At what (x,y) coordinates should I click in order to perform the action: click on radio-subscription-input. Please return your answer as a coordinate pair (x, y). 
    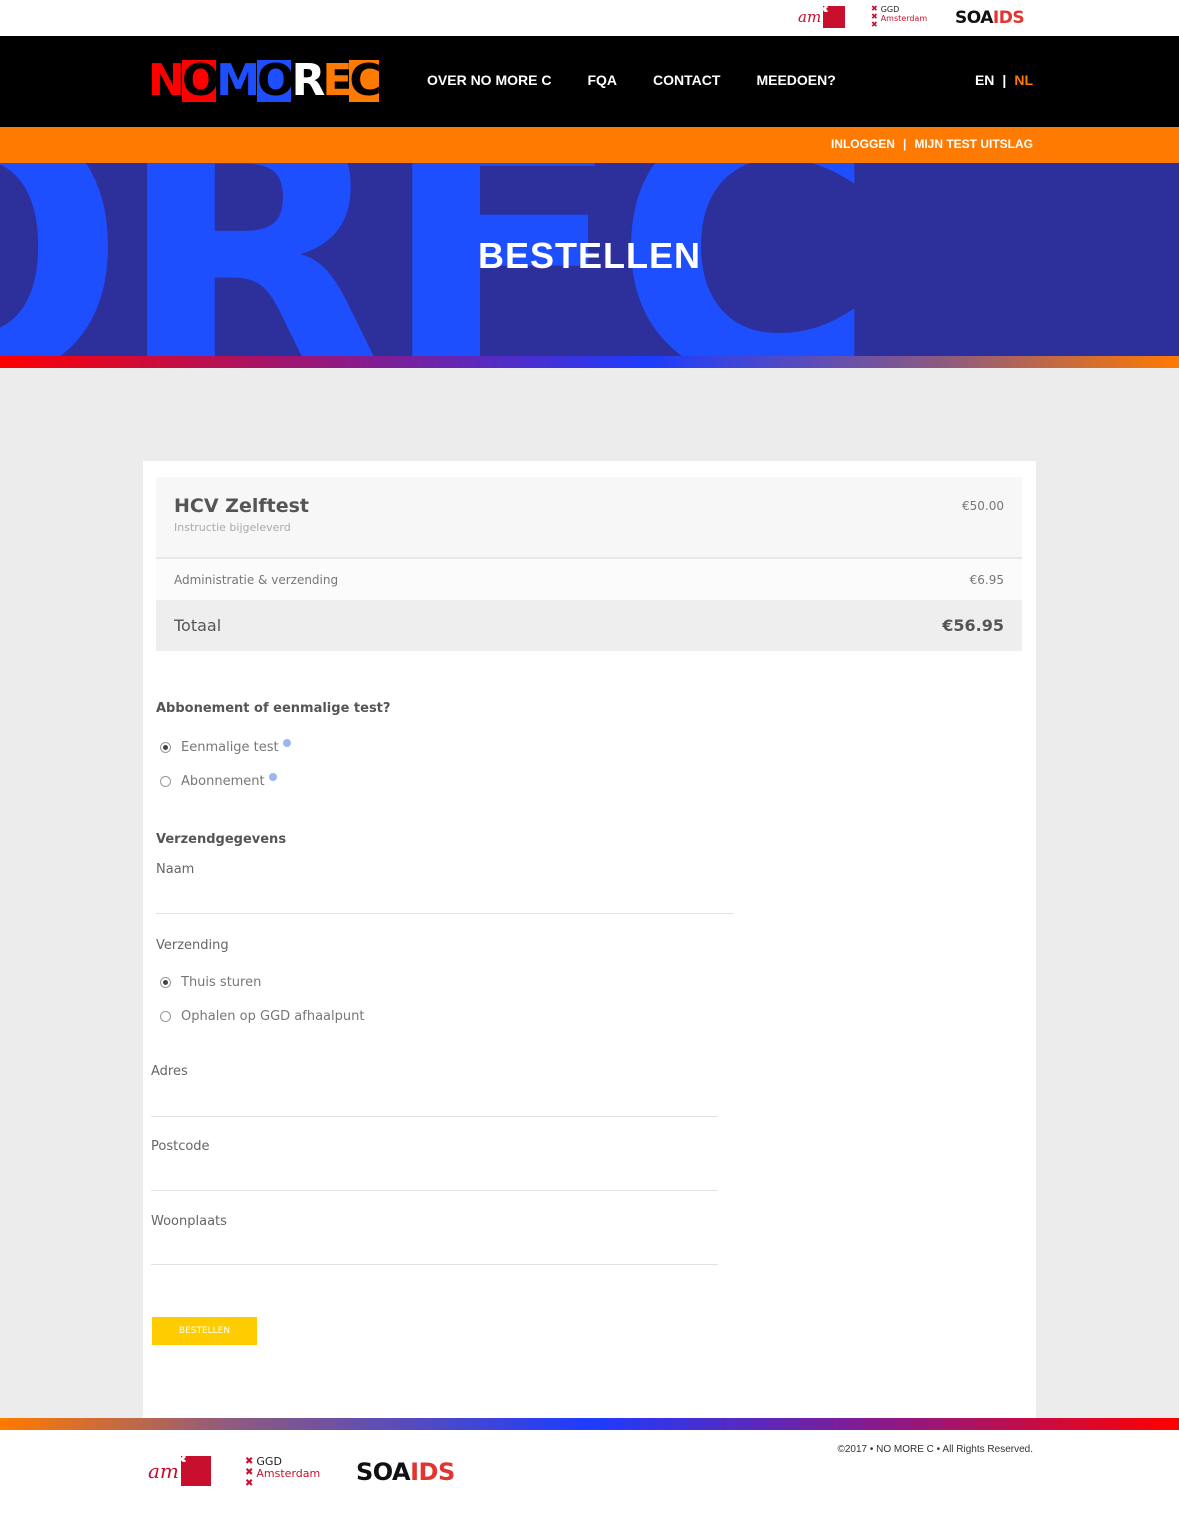
    Looking at the image, I should click on (165, 781).